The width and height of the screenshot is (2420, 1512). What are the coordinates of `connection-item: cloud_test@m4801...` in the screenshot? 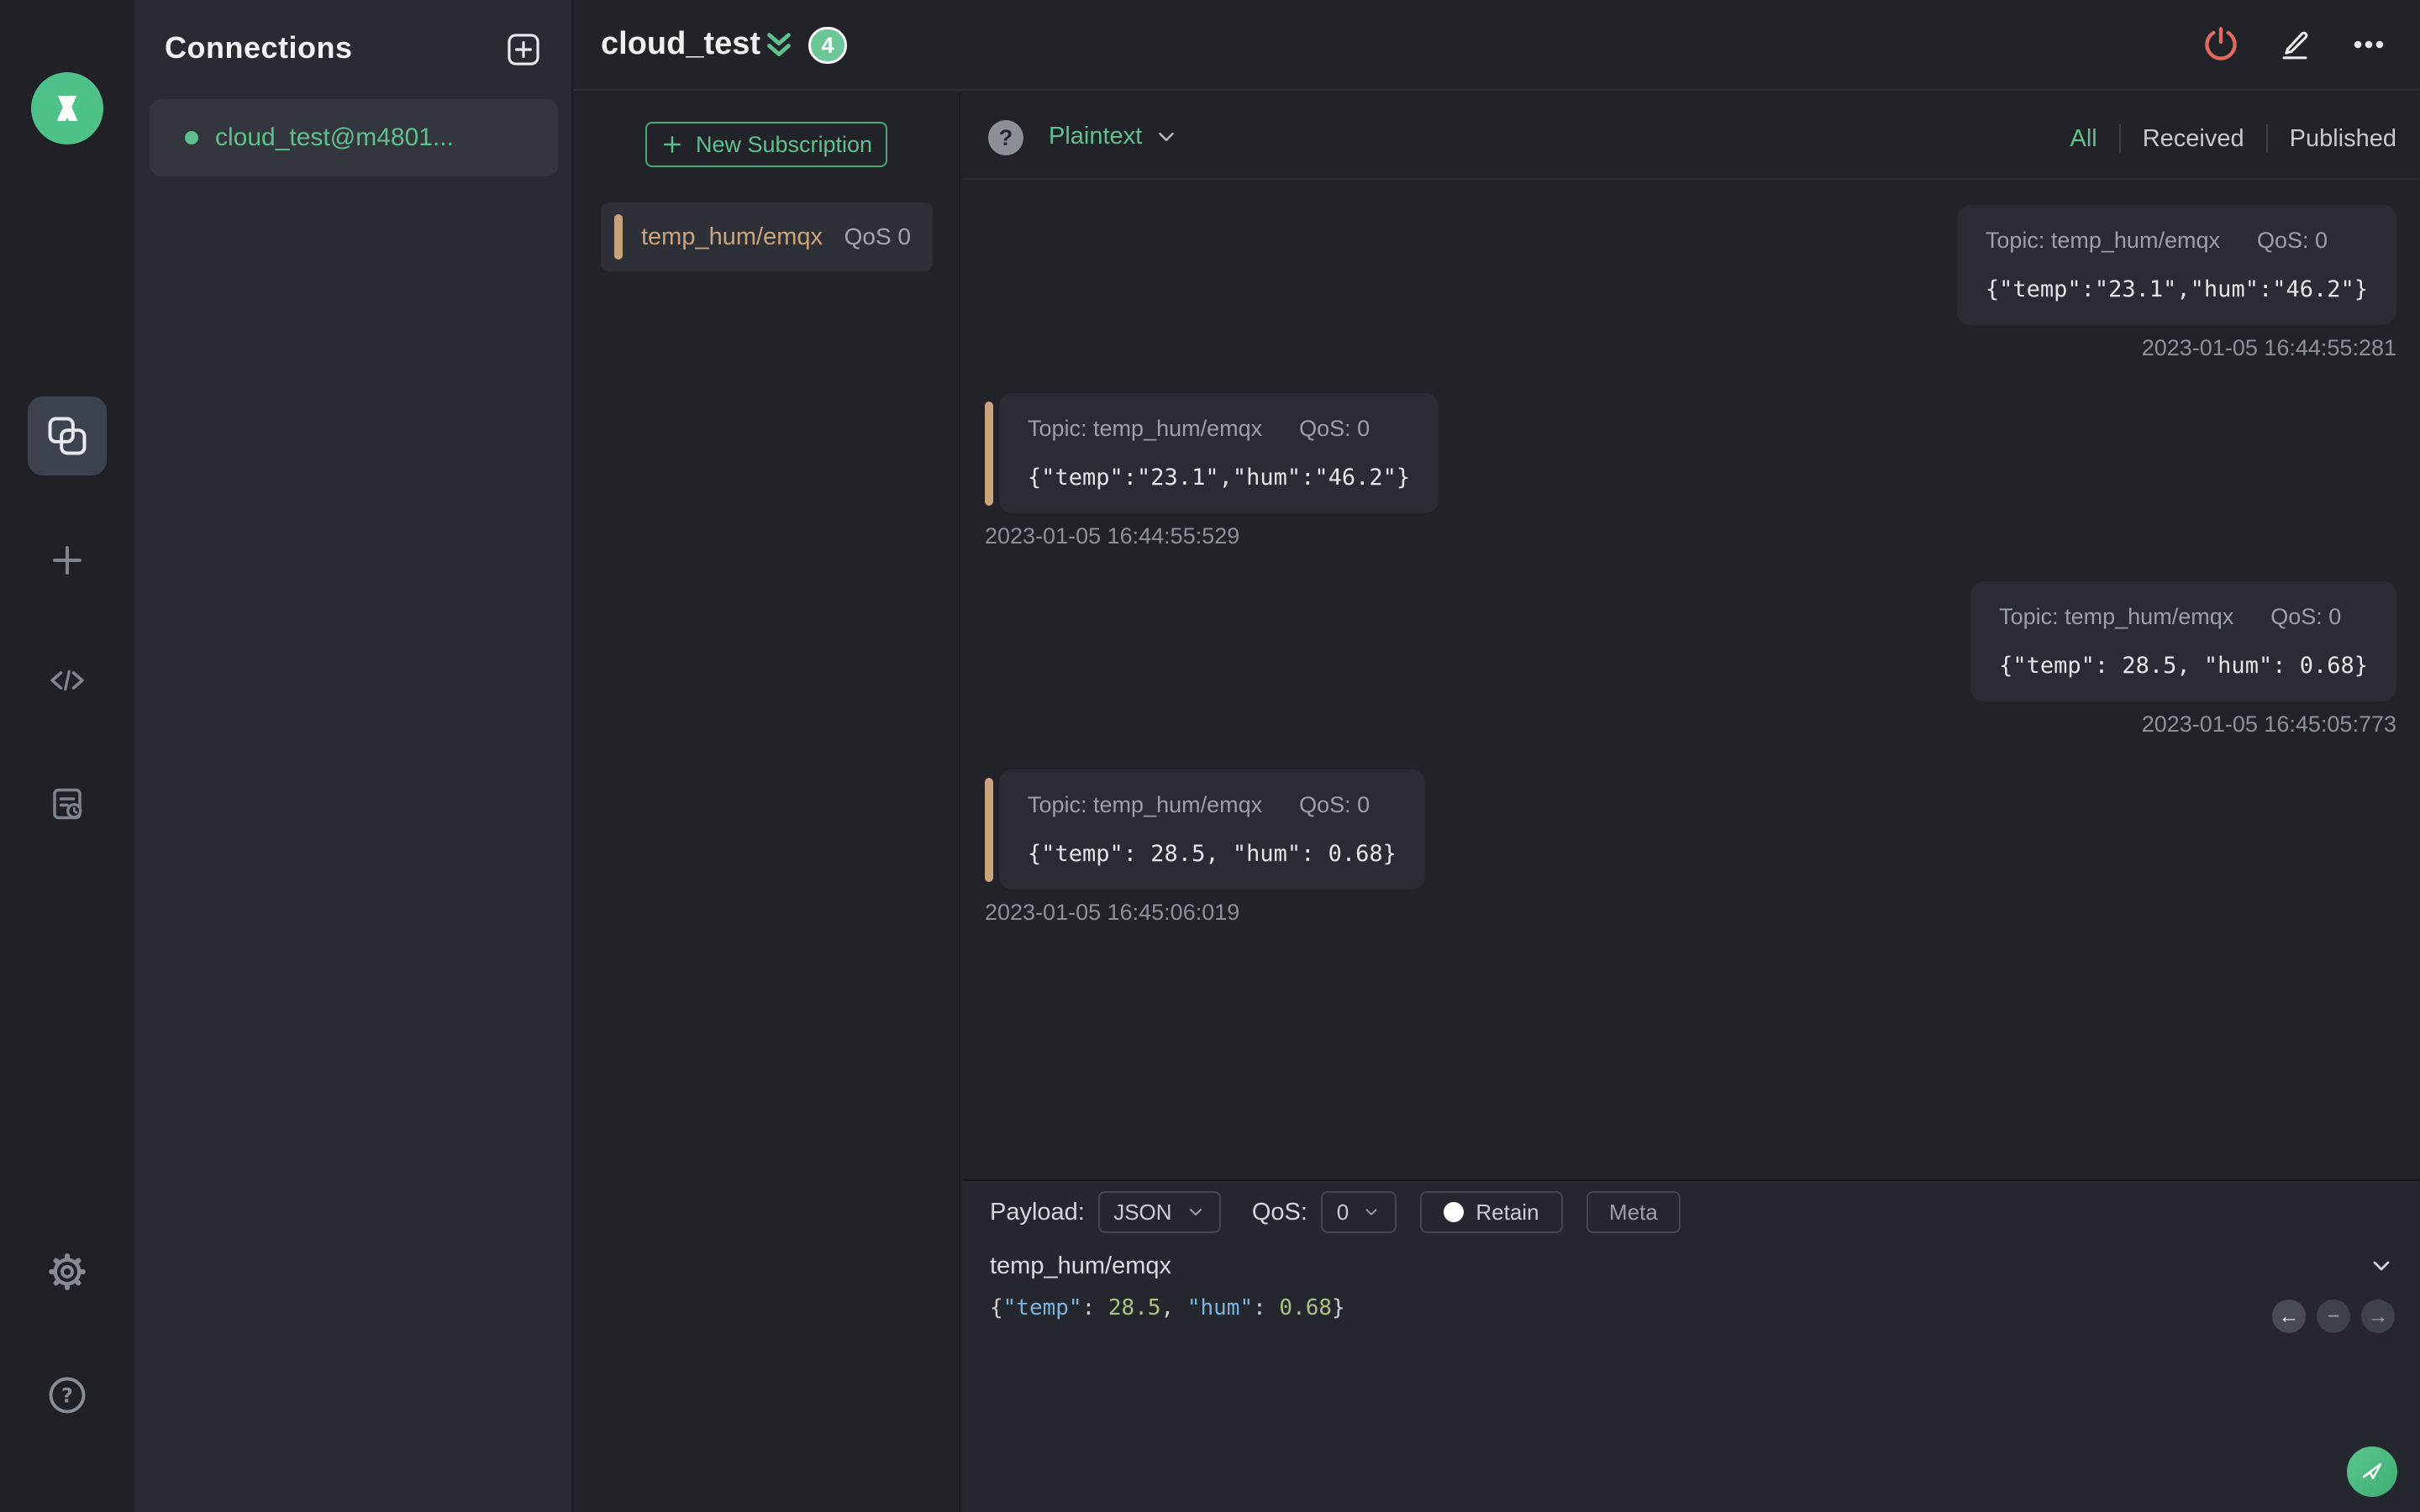 It's located at (354, 137).